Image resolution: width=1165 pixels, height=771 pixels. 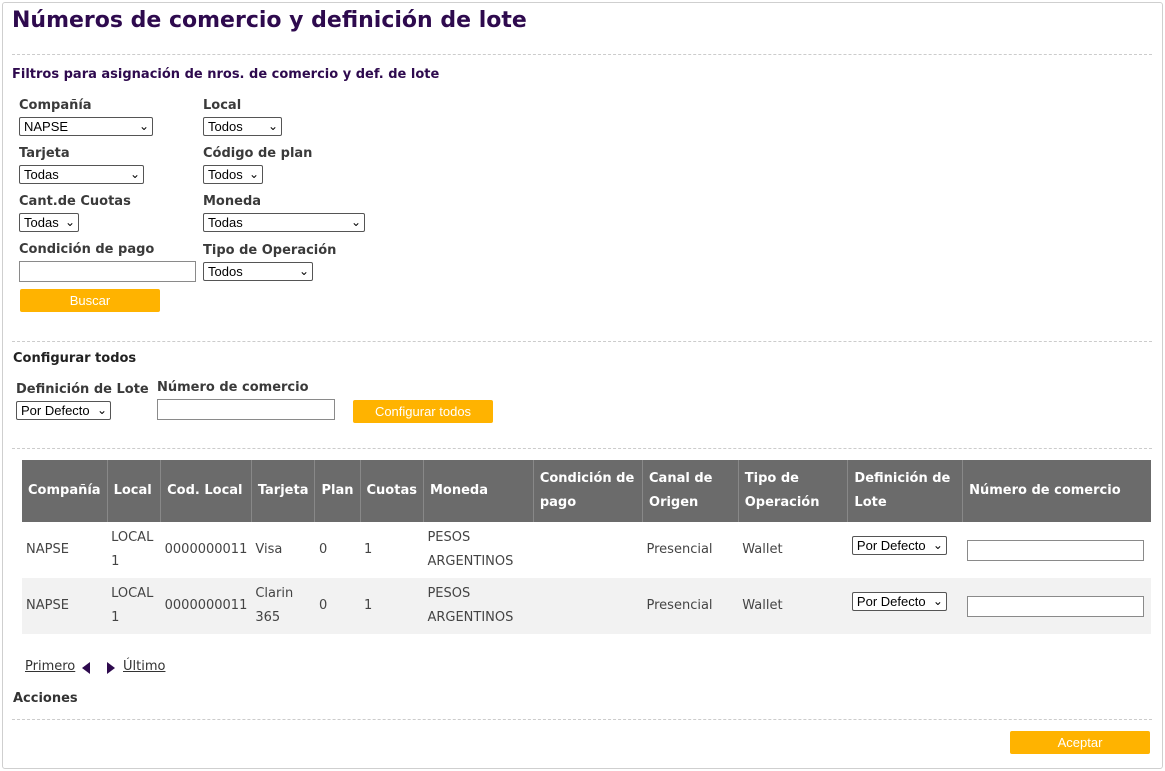 I want to click on pager-last: Último, so click(x=144, y=666).